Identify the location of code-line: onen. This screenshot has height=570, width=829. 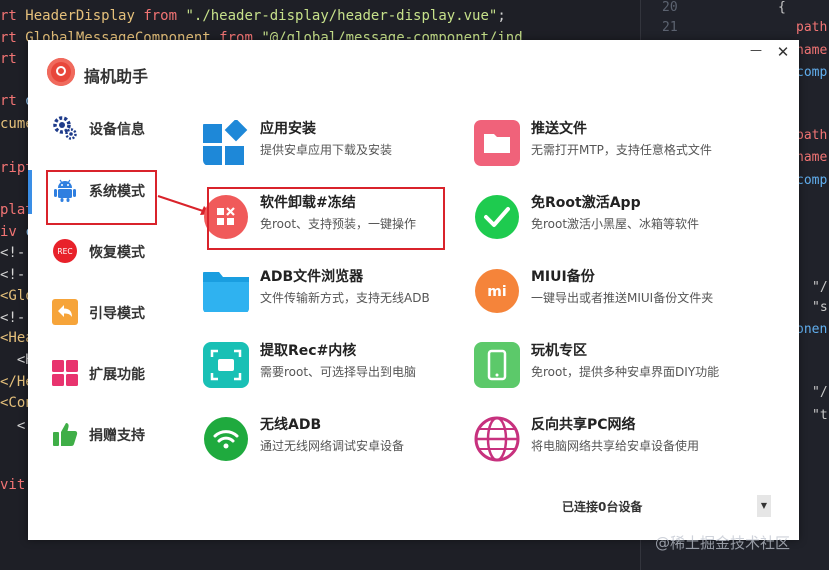
(812, 329).